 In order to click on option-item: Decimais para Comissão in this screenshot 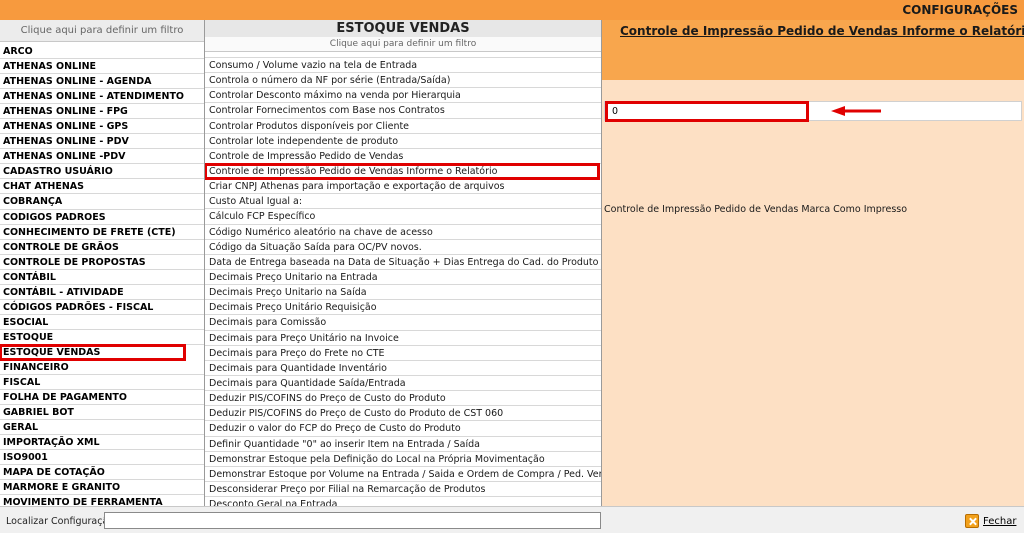, I will do `click(403, 323)`.